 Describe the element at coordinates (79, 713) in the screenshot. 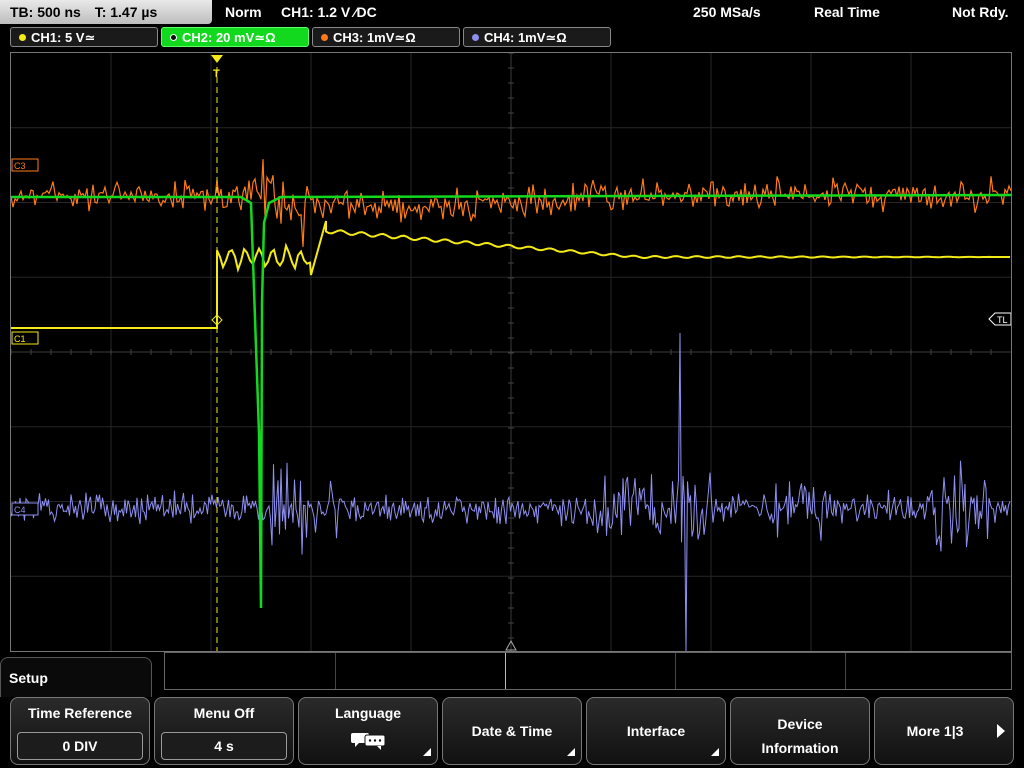

I see `time-reference-label: Time Reference` at that location.